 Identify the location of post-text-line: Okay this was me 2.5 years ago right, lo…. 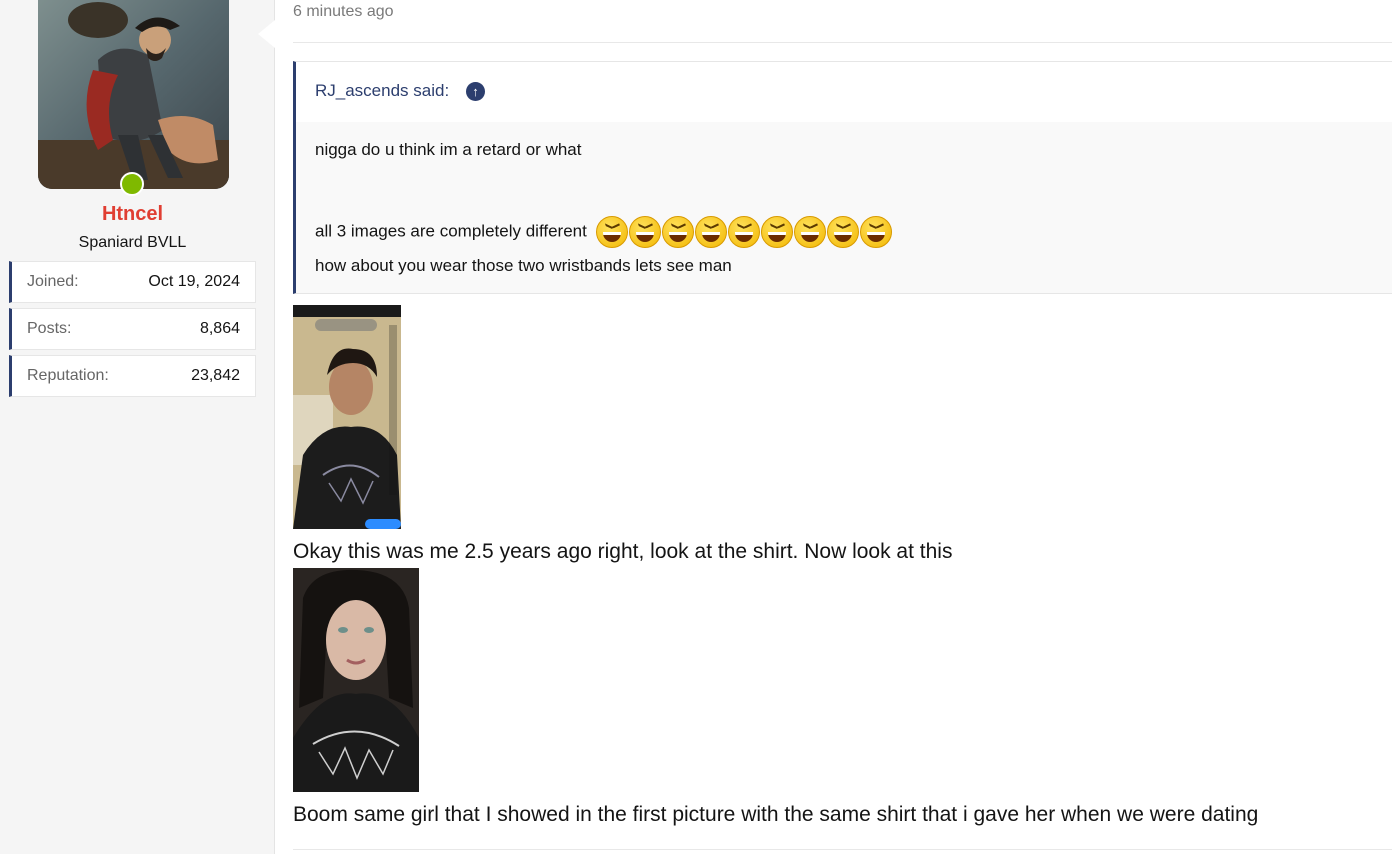
(623, 551).